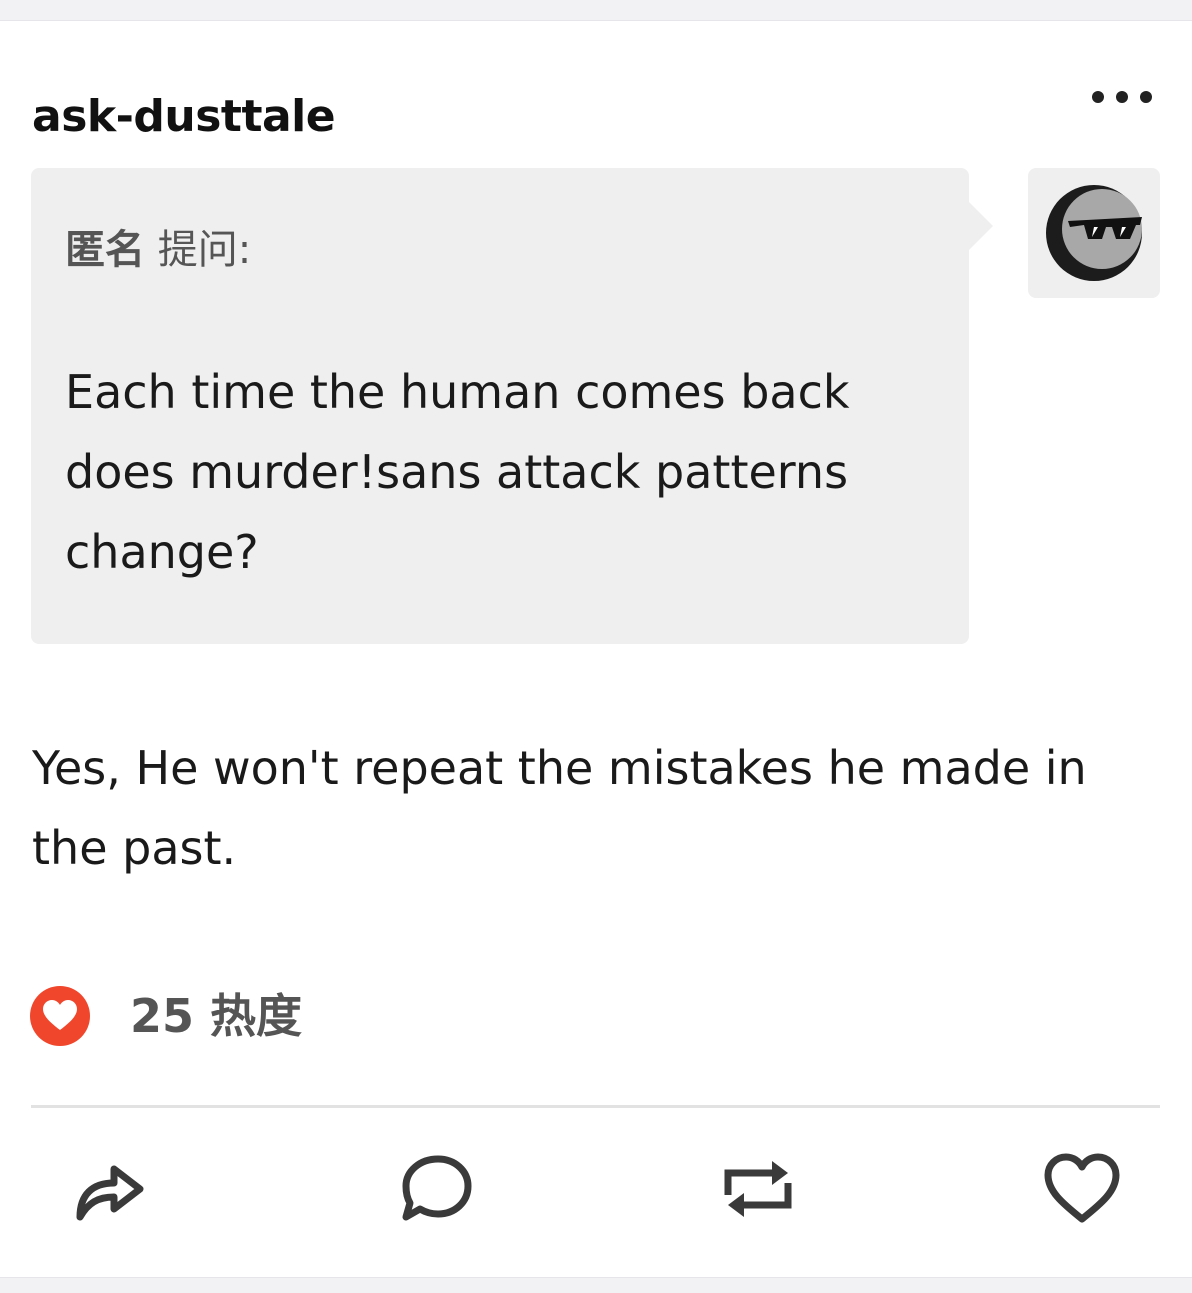 The image size is (1192, 1293). I want to click on anonymous-avatar, so click(1094, 233).